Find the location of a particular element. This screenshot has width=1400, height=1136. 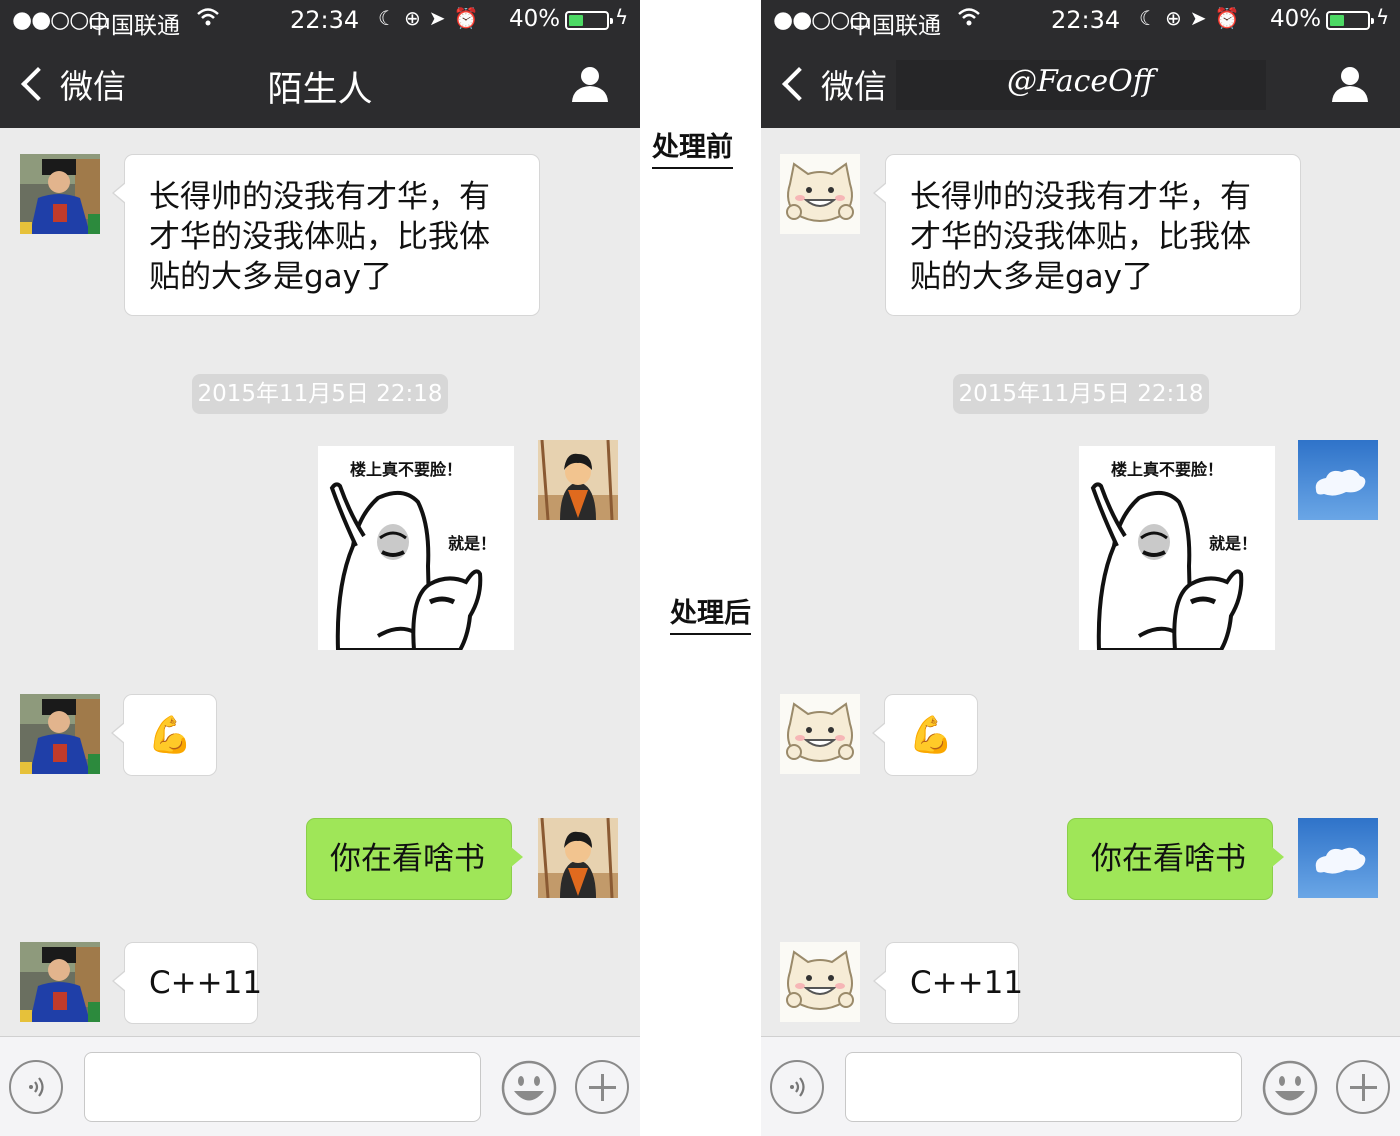

watermark-title: @FaceOff is located at coordinates (1080, 81).